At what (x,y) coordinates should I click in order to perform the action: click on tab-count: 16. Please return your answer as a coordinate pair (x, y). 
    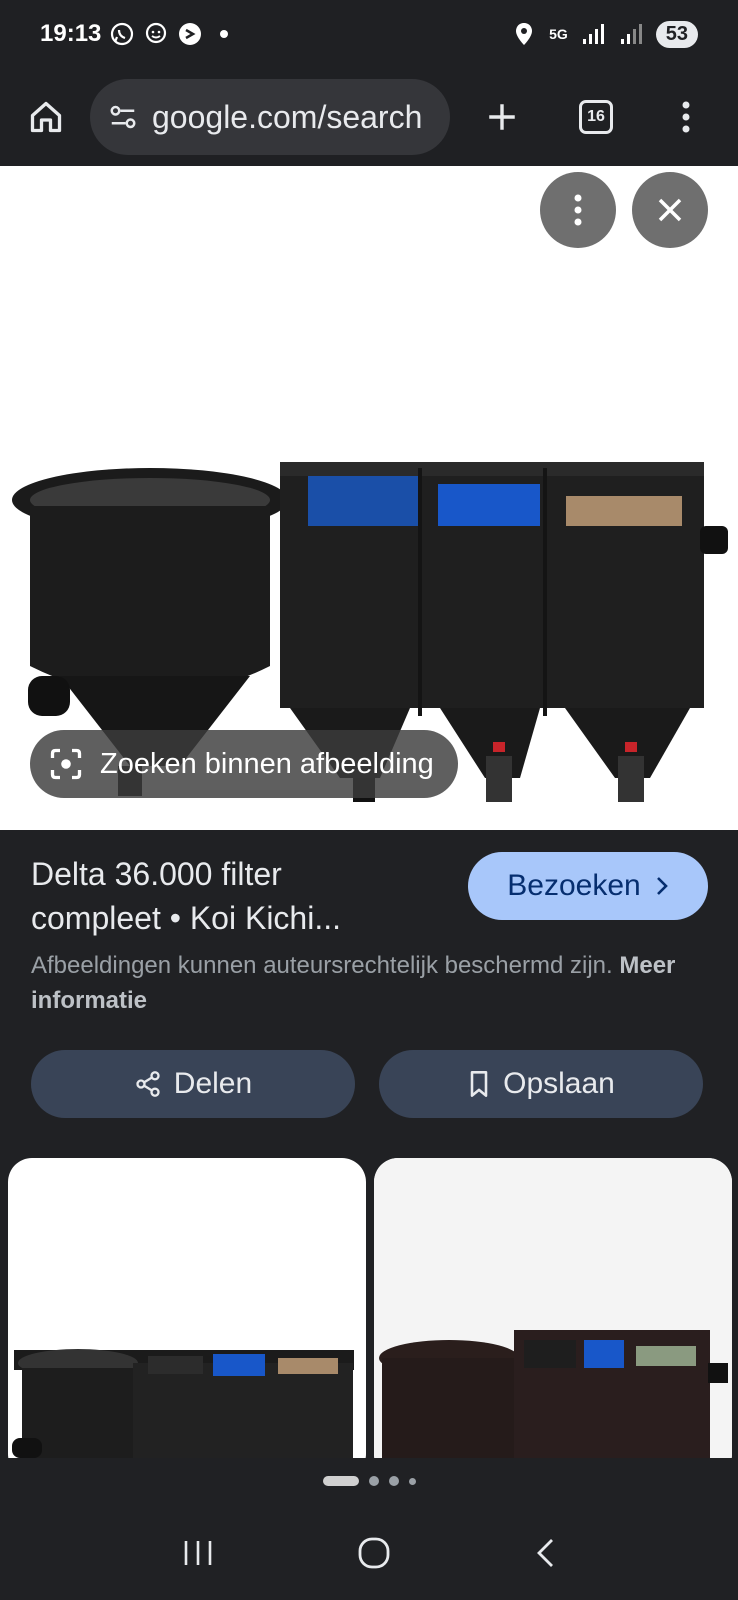
    Looking at the image, I should click on (596, 117).